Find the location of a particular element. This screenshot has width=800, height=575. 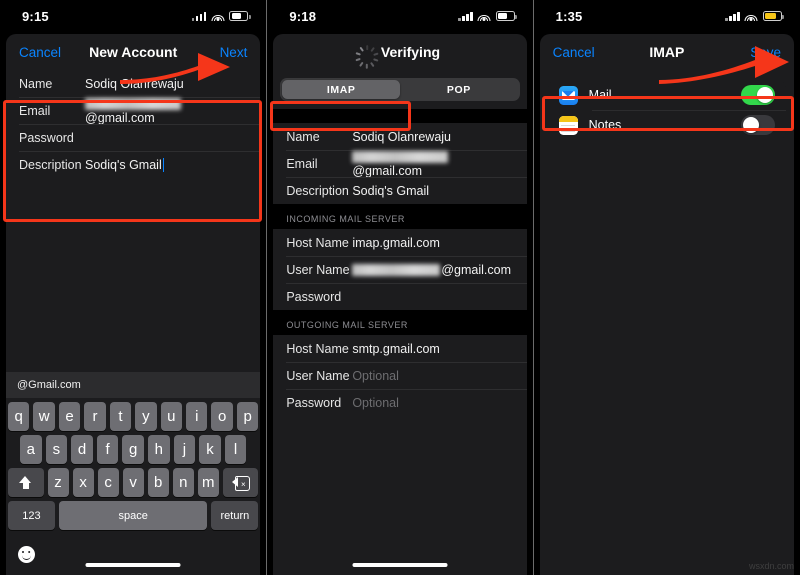

keyboard-bottom-bar is located at coordinates (133, 554).